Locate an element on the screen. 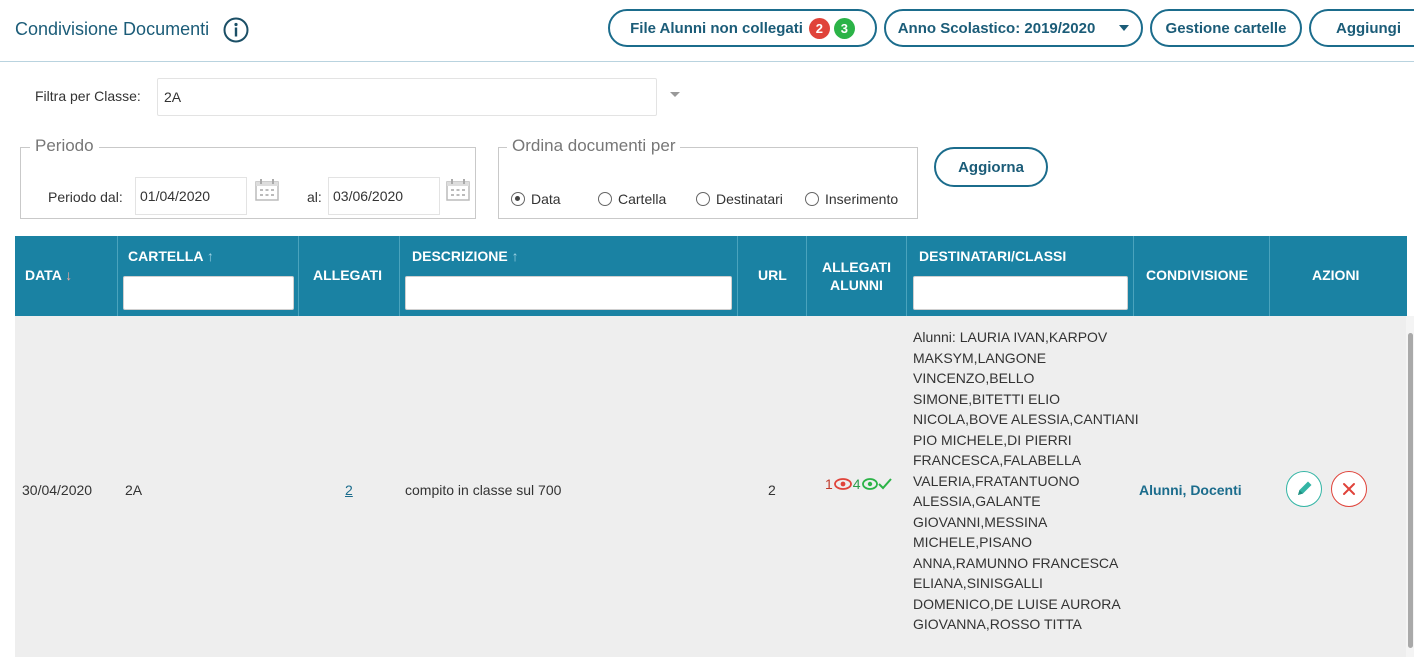 The image size is (1414, 657). pencil-icon is located at coordinates (1304, 488).